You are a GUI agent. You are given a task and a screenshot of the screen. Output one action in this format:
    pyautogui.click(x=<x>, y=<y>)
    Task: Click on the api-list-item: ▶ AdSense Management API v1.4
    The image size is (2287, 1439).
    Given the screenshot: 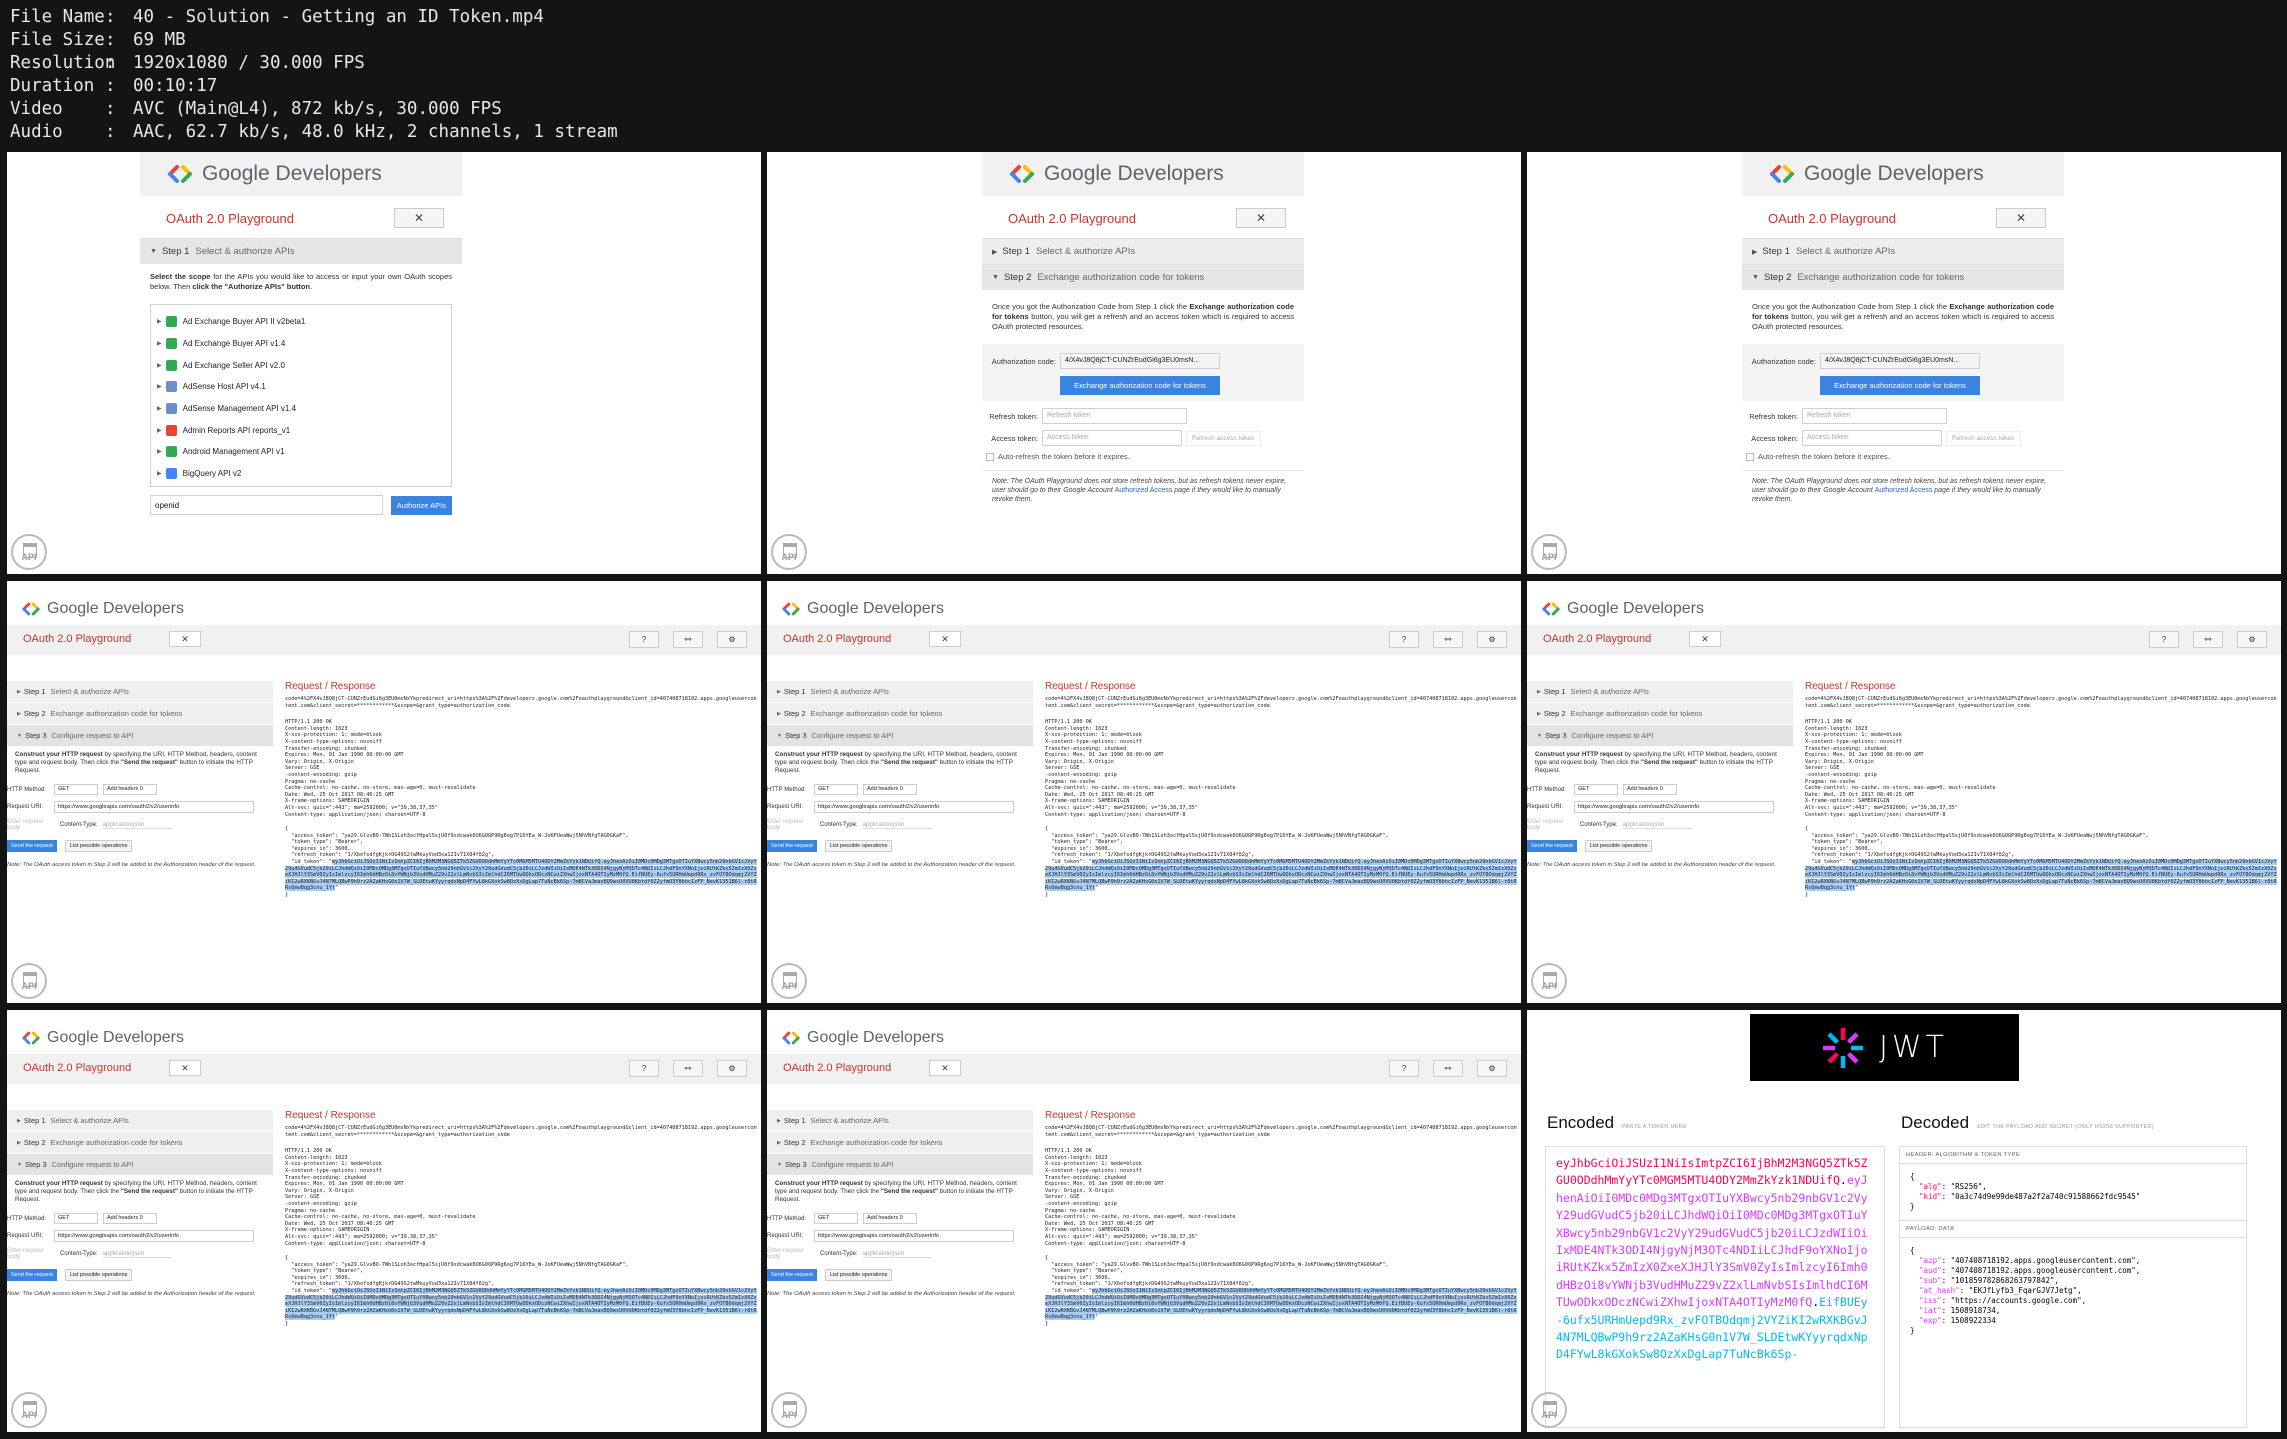 What is the action you would take?
    pyautogui.click(x=301, y=409)
    